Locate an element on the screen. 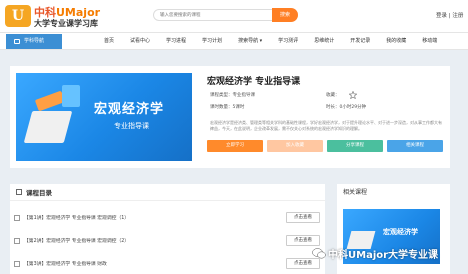  course-duration: 时长：0小时29分钟 is located at coordinates (346, 107).